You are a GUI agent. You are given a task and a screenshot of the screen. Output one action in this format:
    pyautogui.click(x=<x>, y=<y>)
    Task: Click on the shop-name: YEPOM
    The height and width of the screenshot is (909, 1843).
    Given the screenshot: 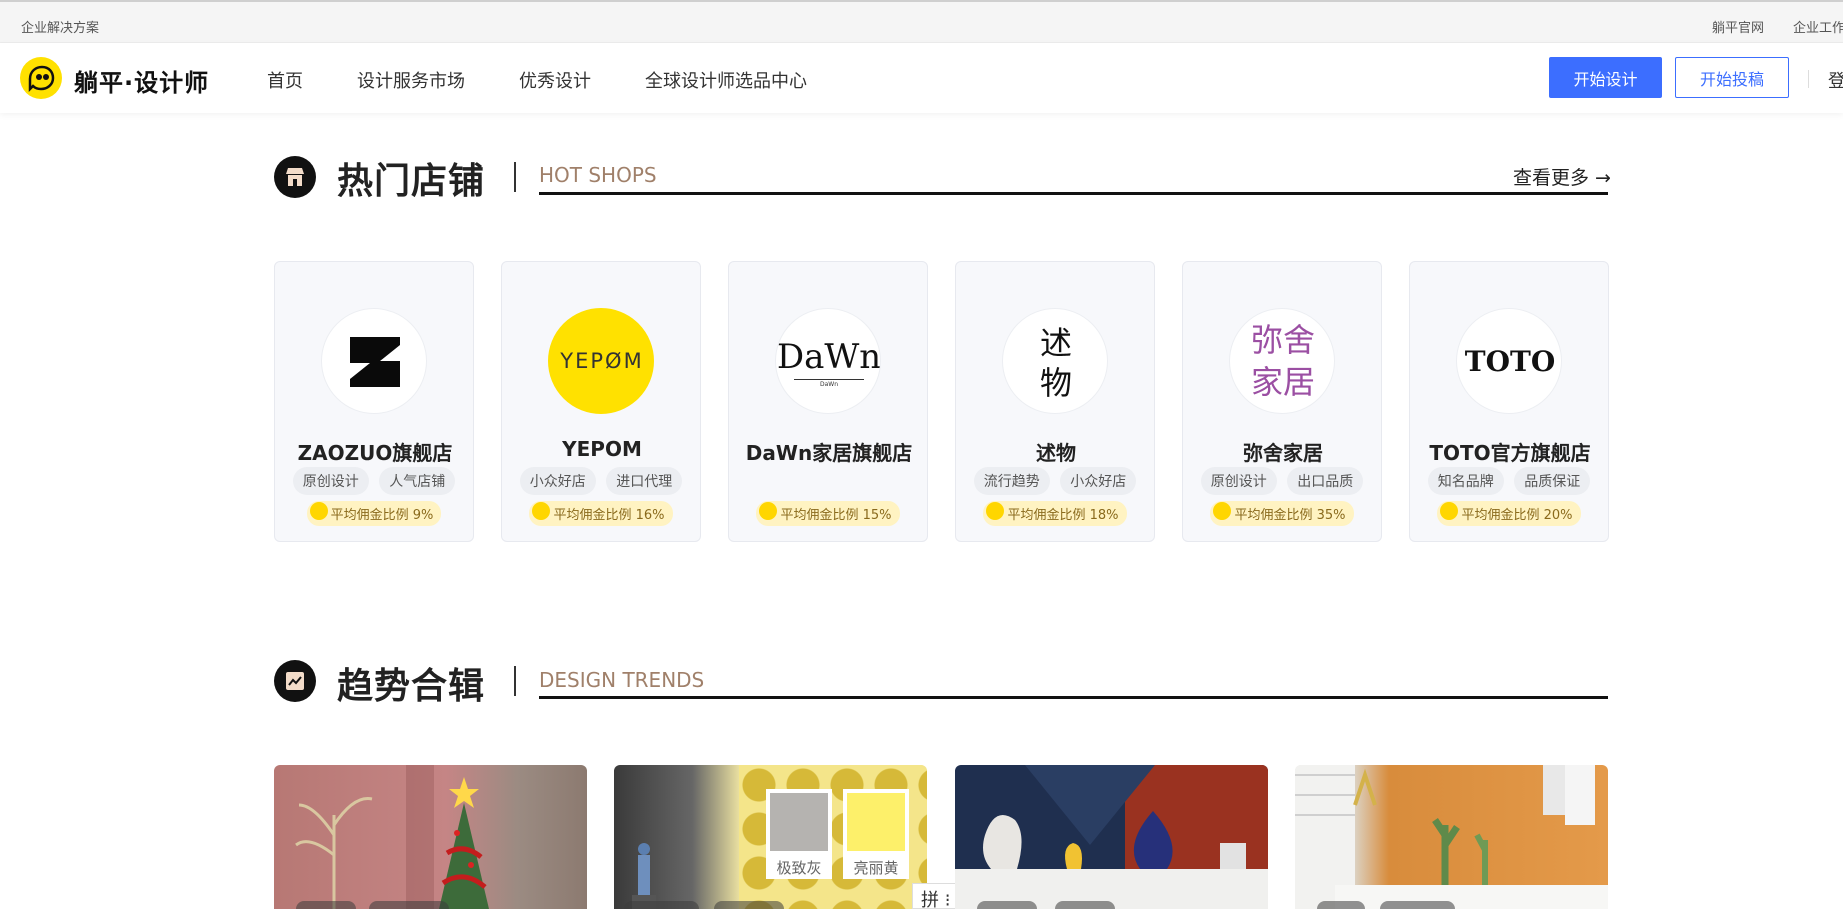 What is the action you would take?
    pyautogui.click(x=602, y=449)
    